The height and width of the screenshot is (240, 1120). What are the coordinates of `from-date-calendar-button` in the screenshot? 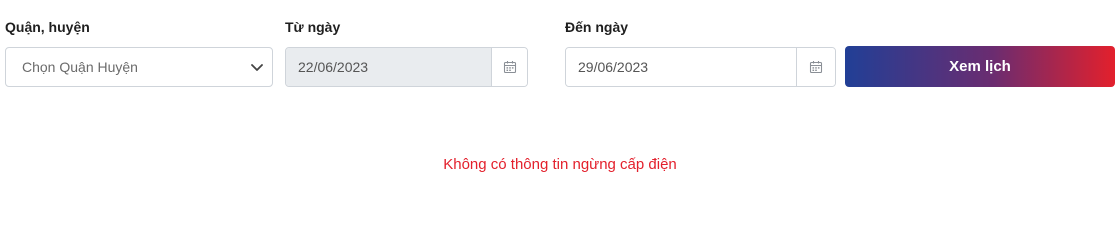 It's located at (509, 67).